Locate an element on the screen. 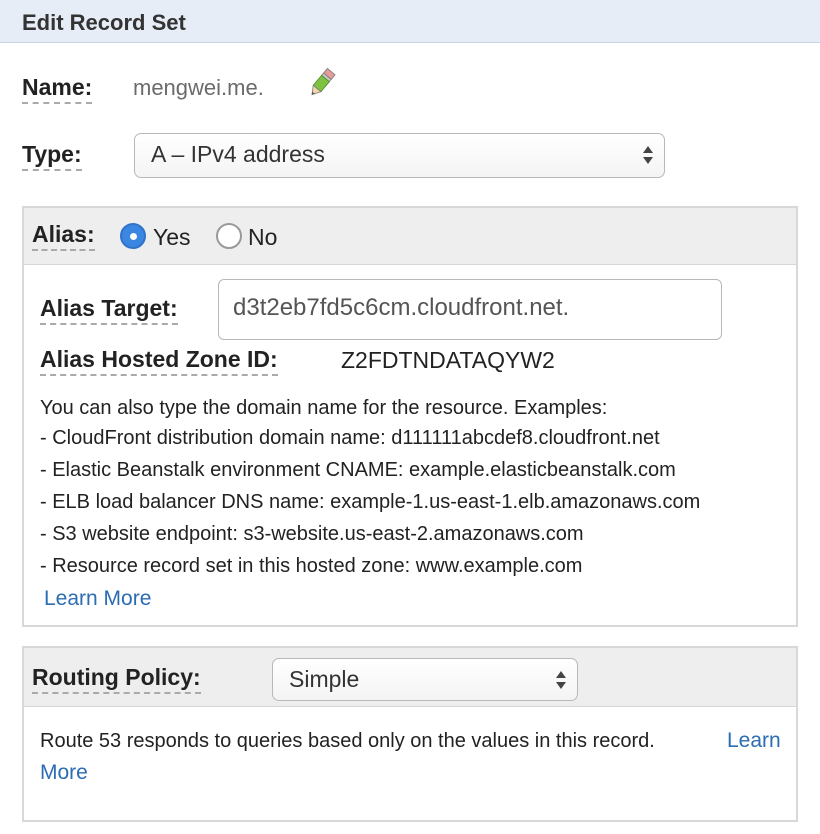 The height and width of the screenshot is (834, 820). alias-hosted-zone-label: Alias Hosted Zone ID: is located at coordinates (159, 361).